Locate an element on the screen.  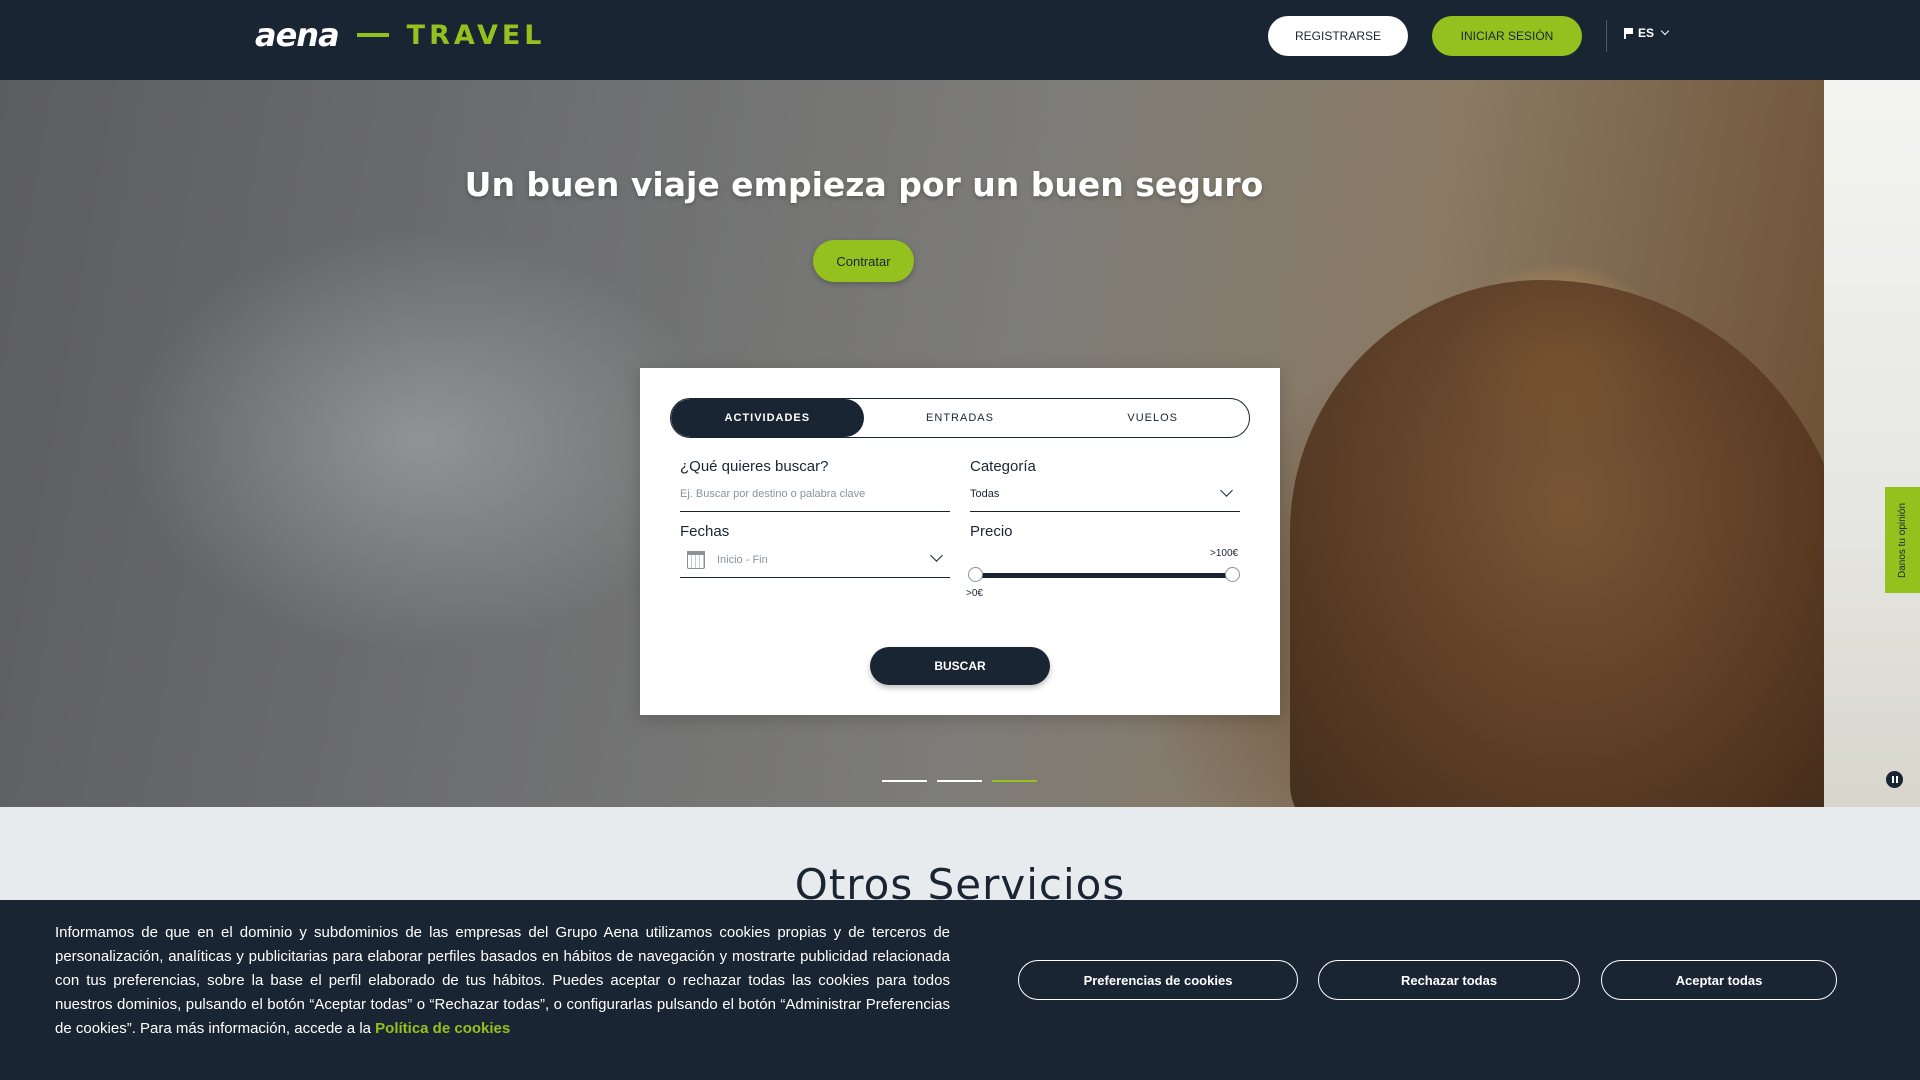
query-underline is located at coordinates (815, 511).